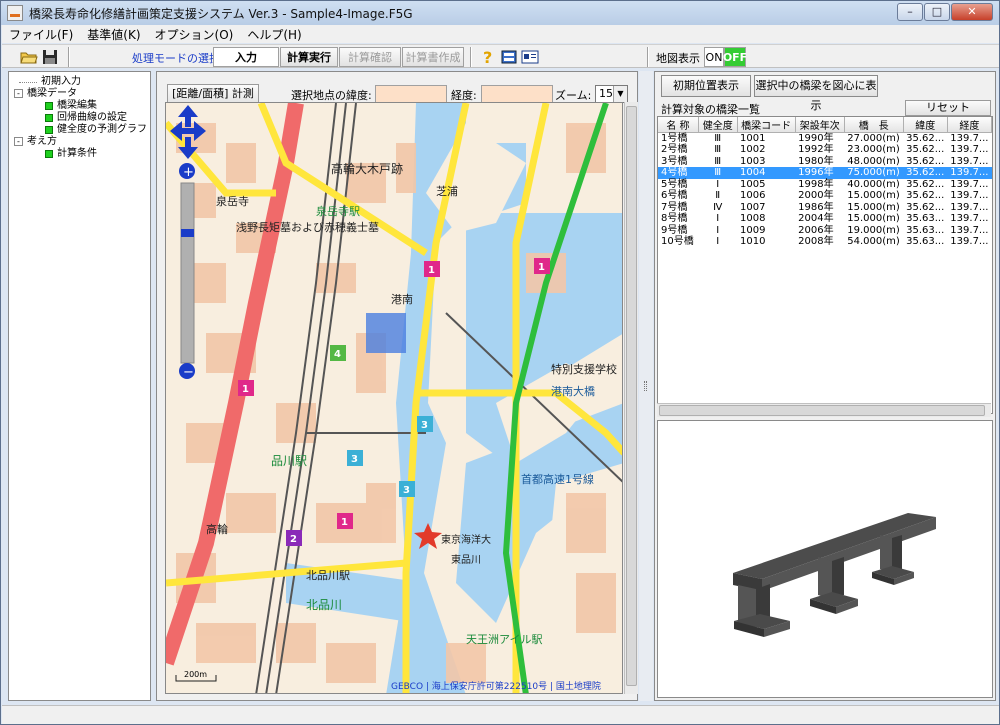 This screenshot has width=1000, height=725. I want to click on map-label-sengakuji-temple: 泉岳寺, so click(232, 201).